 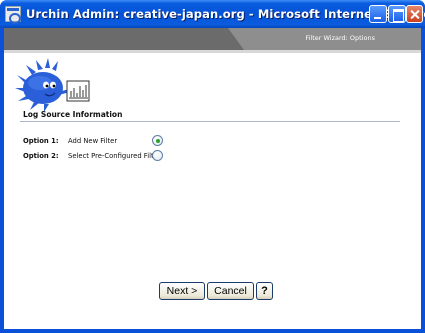 I want to click on header-underline, so click(x=212, y=51).